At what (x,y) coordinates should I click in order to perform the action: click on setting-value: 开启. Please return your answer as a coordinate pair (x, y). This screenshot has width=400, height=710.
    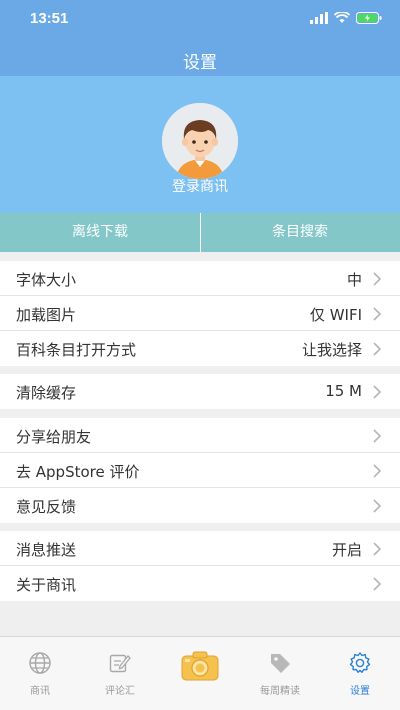
    Looking at the image, I should click on (346, 550).